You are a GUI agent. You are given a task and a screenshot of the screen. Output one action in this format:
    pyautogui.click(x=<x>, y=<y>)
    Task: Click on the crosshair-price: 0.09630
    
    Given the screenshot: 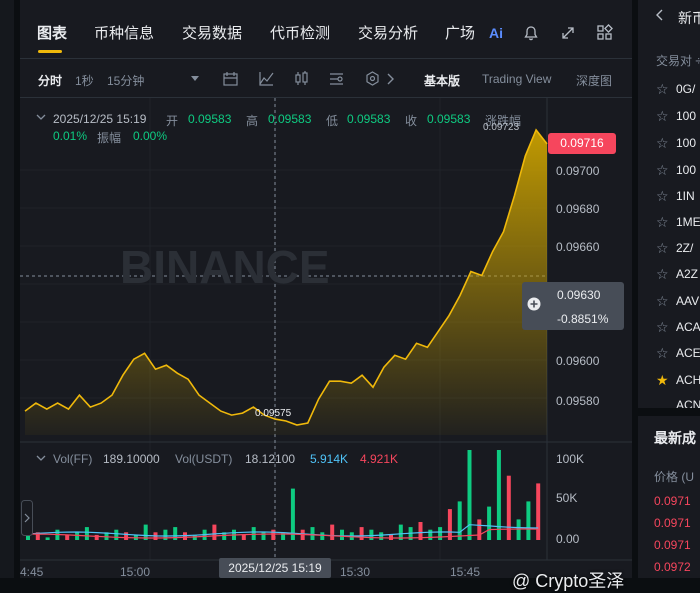 What is the action you would take?
    pyautogui.click(x=579, y=295)
    